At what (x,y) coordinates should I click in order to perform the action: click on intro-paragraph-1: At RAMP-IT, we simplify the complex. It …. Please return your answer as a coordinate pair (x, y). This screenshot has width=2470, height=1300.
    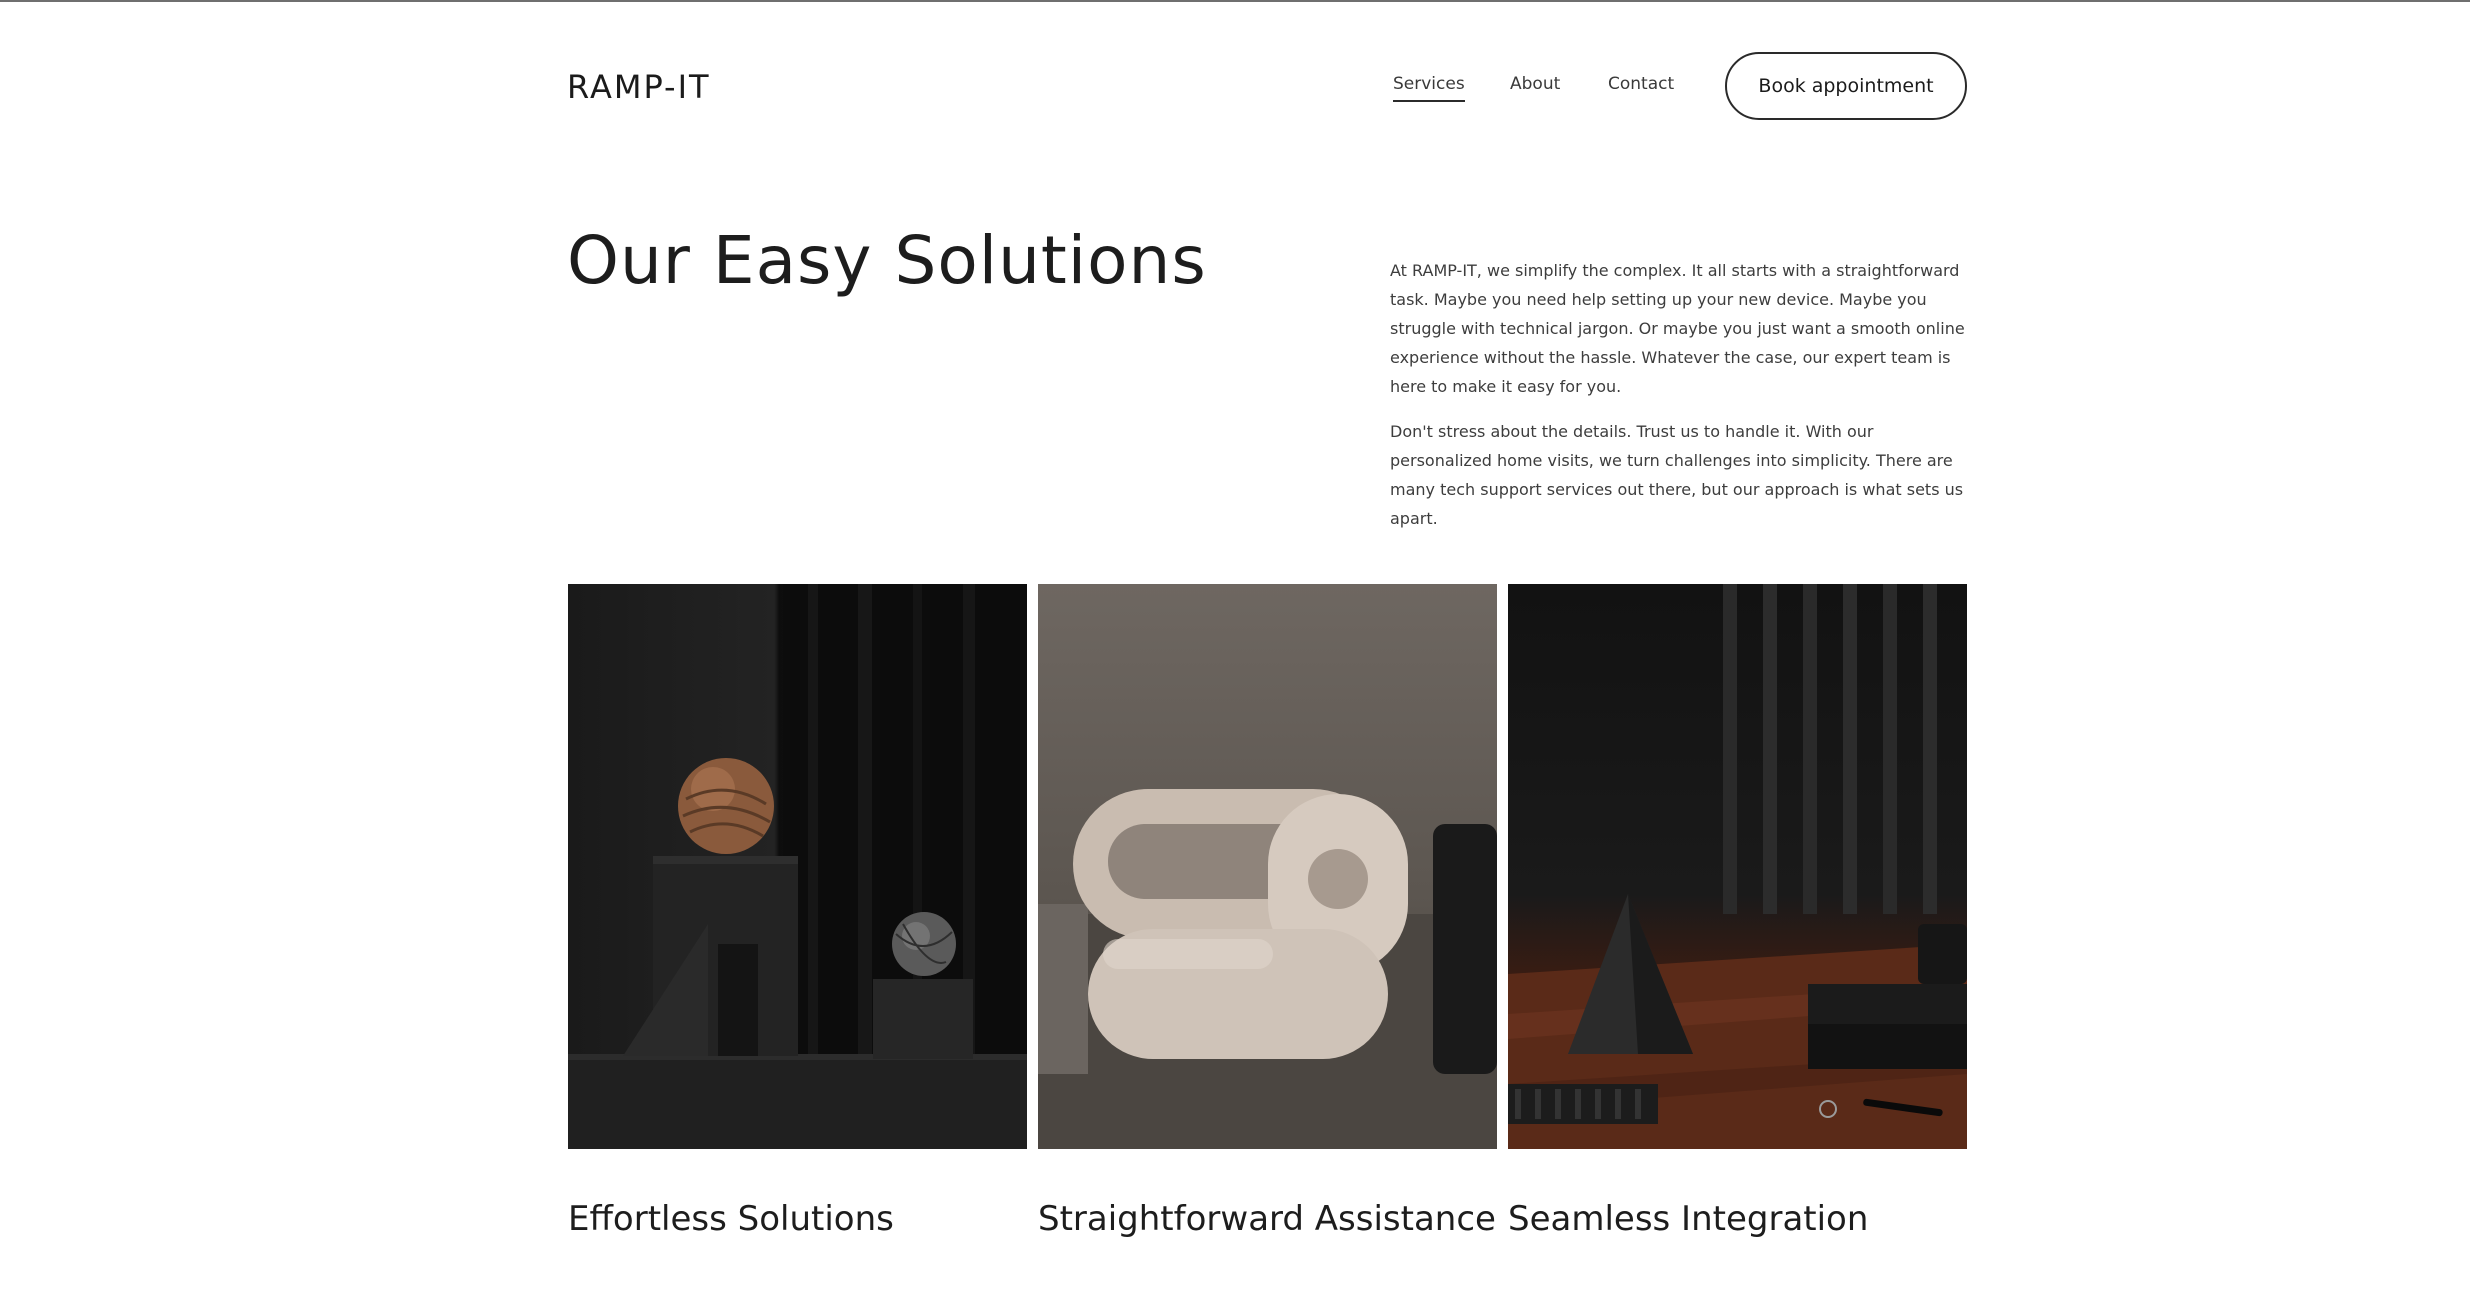
    Looking at the image, I should click on (1677, 328).